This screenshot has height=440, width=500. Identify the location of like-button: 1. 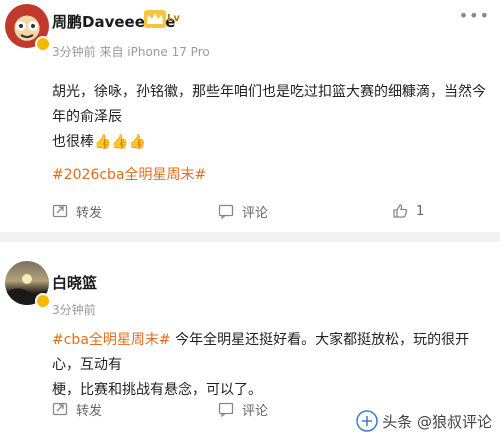
(408, 211).